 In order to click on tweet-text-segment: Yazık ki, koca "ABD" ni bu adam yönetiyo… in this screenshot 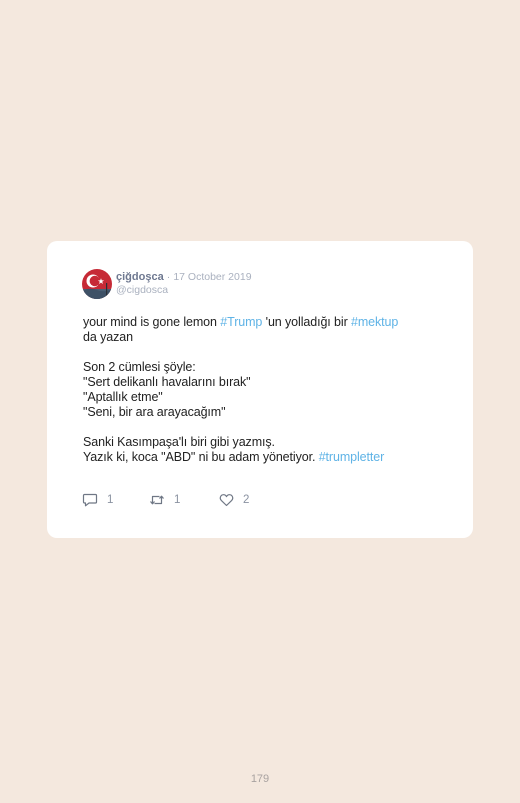, I will do `click(201, 457)`.